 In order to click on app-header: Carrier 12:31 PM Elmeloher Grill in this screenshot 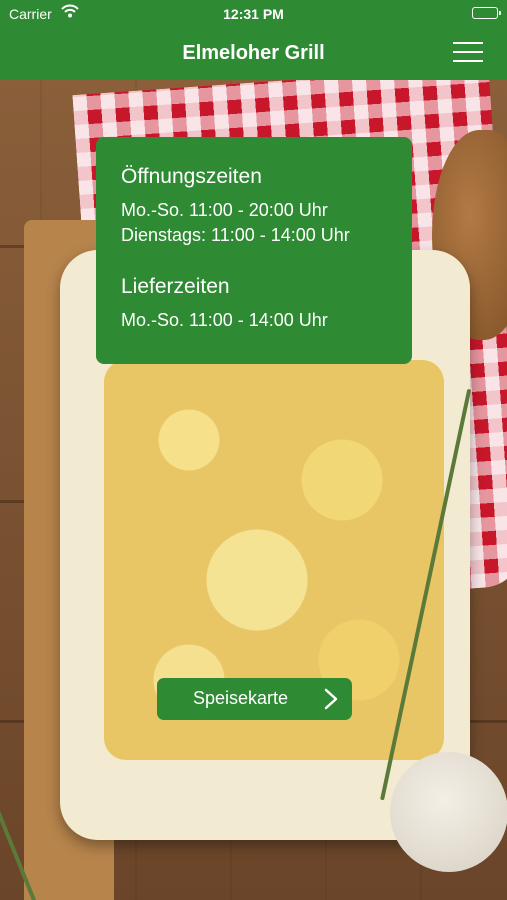, I will do `click(253, 40)`.